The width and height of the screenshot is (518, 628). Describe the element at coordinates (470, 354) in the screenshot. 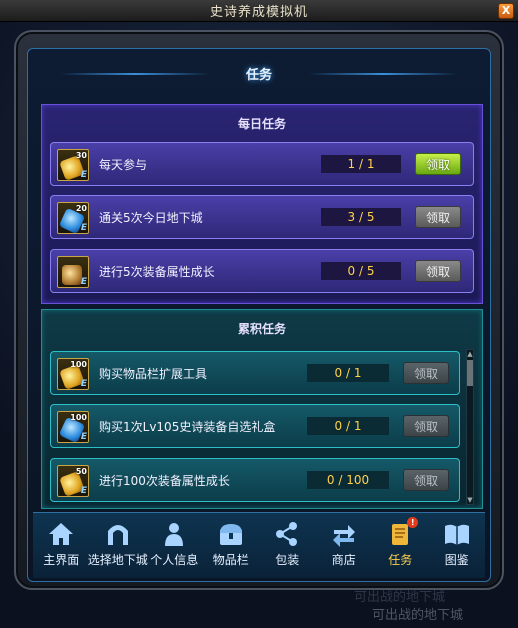

I see `scroll-up-icon: ▲` at that location.